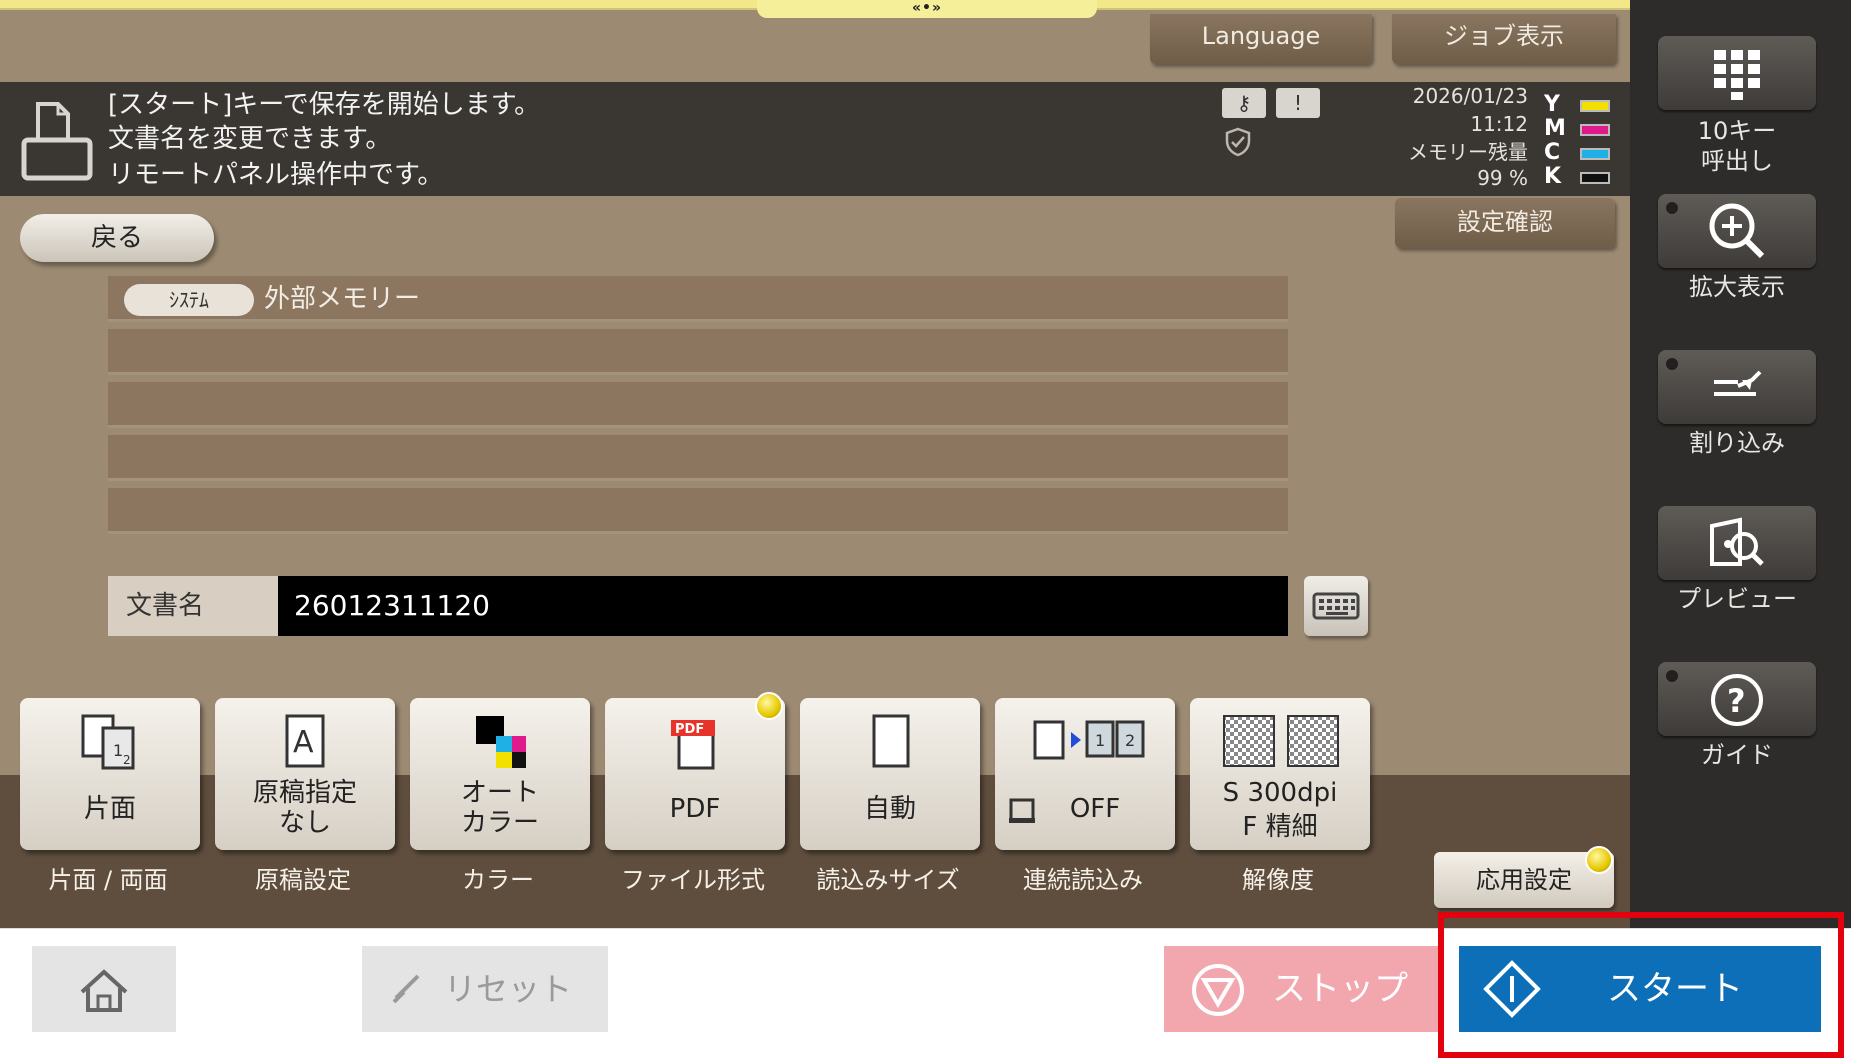  Describe the element at coordinates (888, 880) in the screenshot. I see `scan-size-caption: 読込みサイズ` at that location.